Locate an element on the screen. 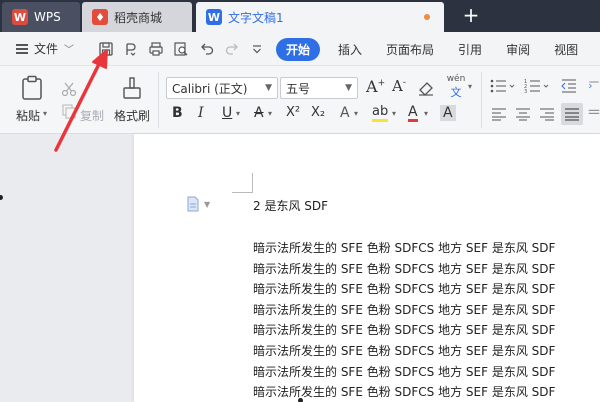  decrease-indent-button is located at coordinates (569, 86).